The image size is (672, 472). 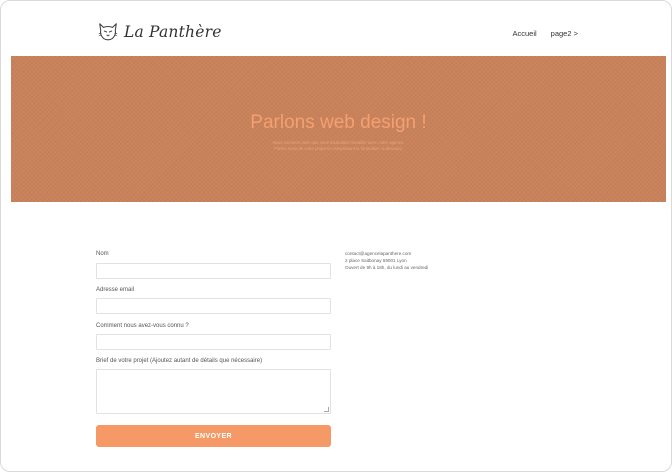 What do you see at coordinates (115, 290) in the screenshot?
I see `email-label: Adresse email` at bounding box center [115, 290].